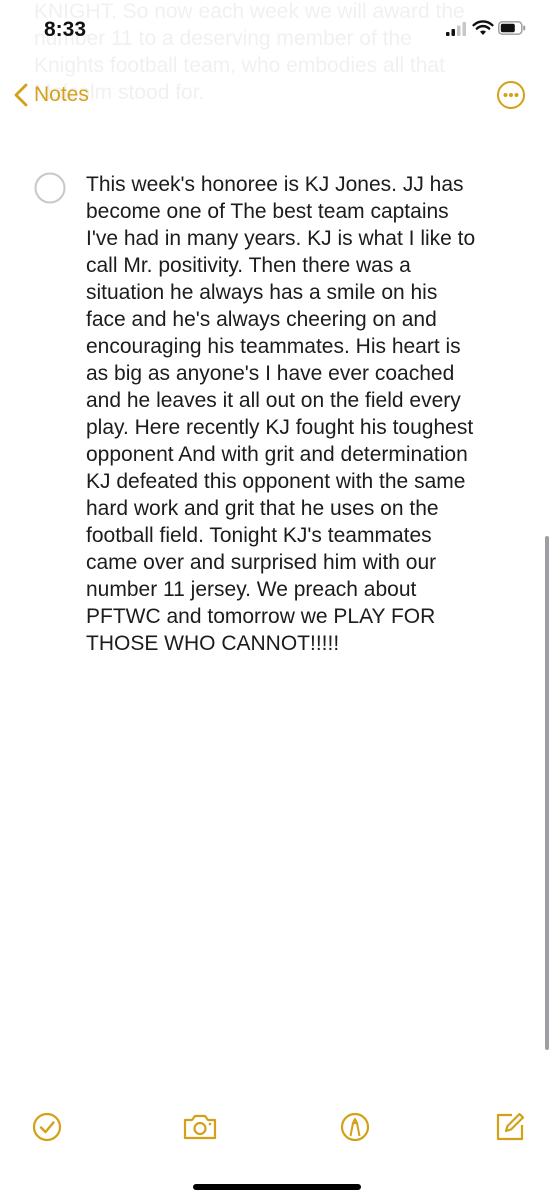 The height and width of the screenshot is (1200, 554). I want to click on camera-button, so click(200, 1127).